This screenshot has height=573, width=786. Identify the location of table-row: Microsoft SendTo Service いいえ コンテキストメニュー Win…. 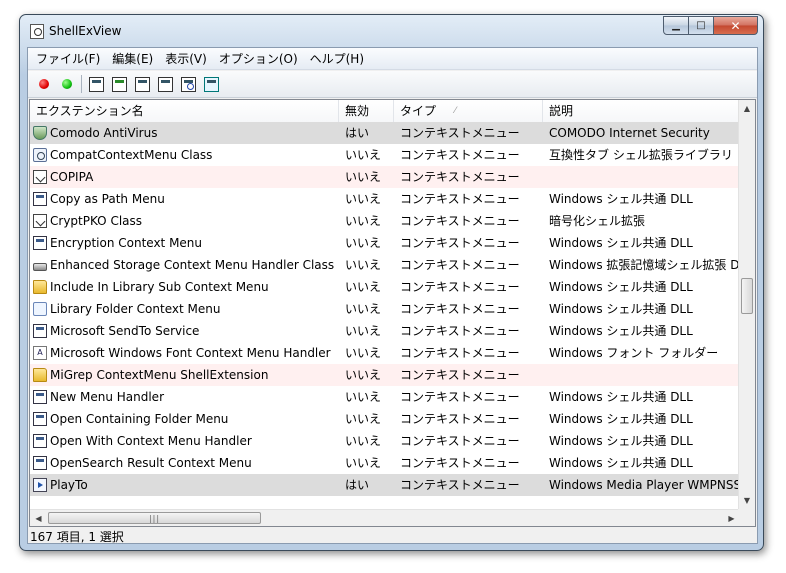
(385, 331).